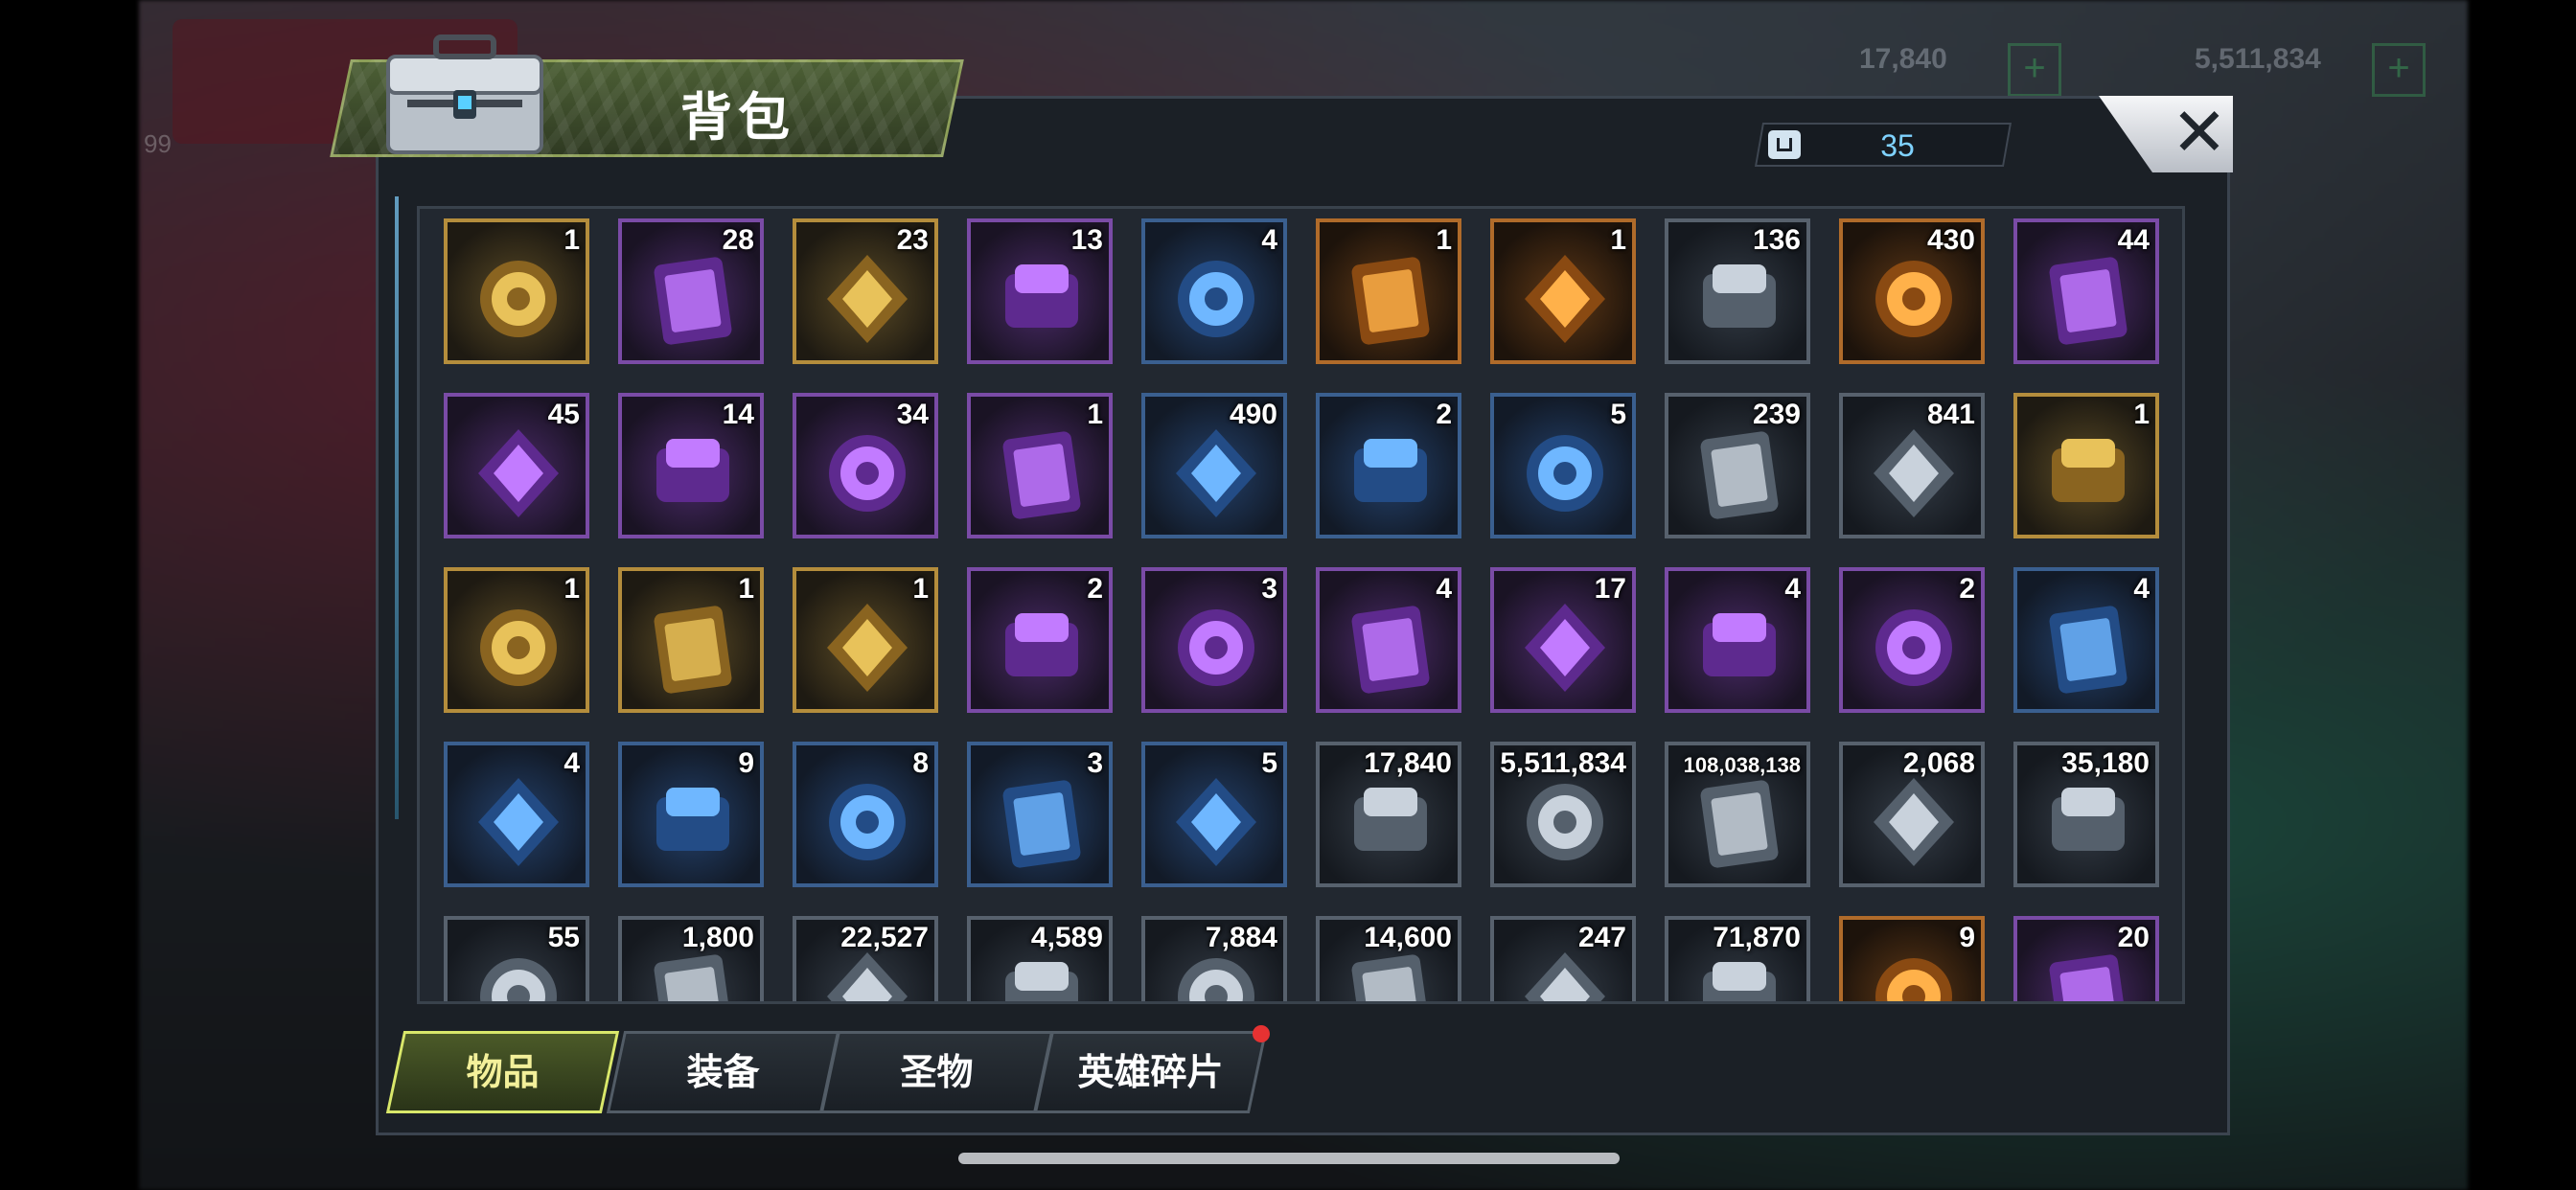 This screenshot has width=2576, height=1190. Describe the element at coordinates (1040, 959) in the screenshot. I see `item-slot: 4,589` at that location.